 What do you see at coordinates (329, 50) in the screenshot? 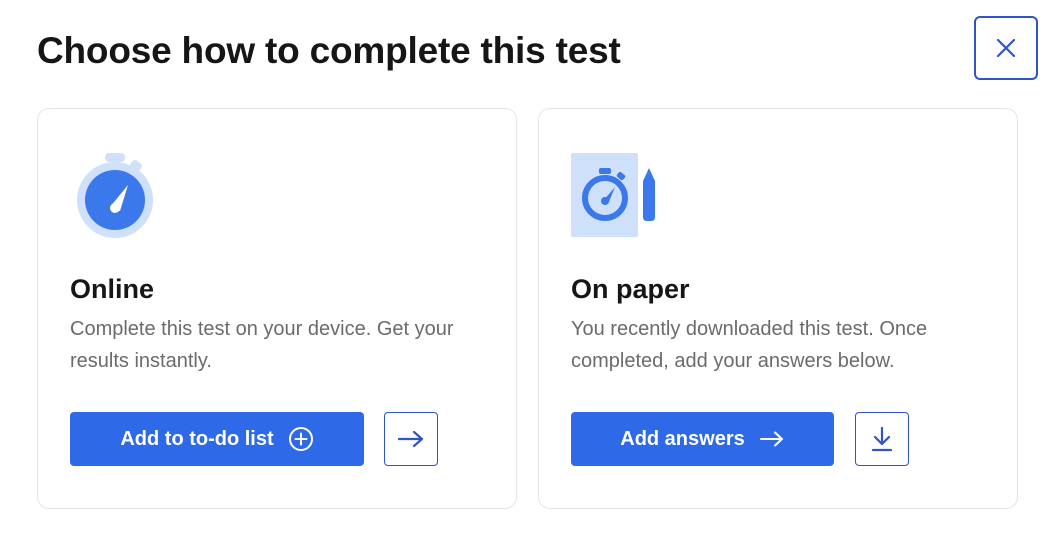
I see `modal-title: Choose how to complete this test` at bounding box center [329, 50].